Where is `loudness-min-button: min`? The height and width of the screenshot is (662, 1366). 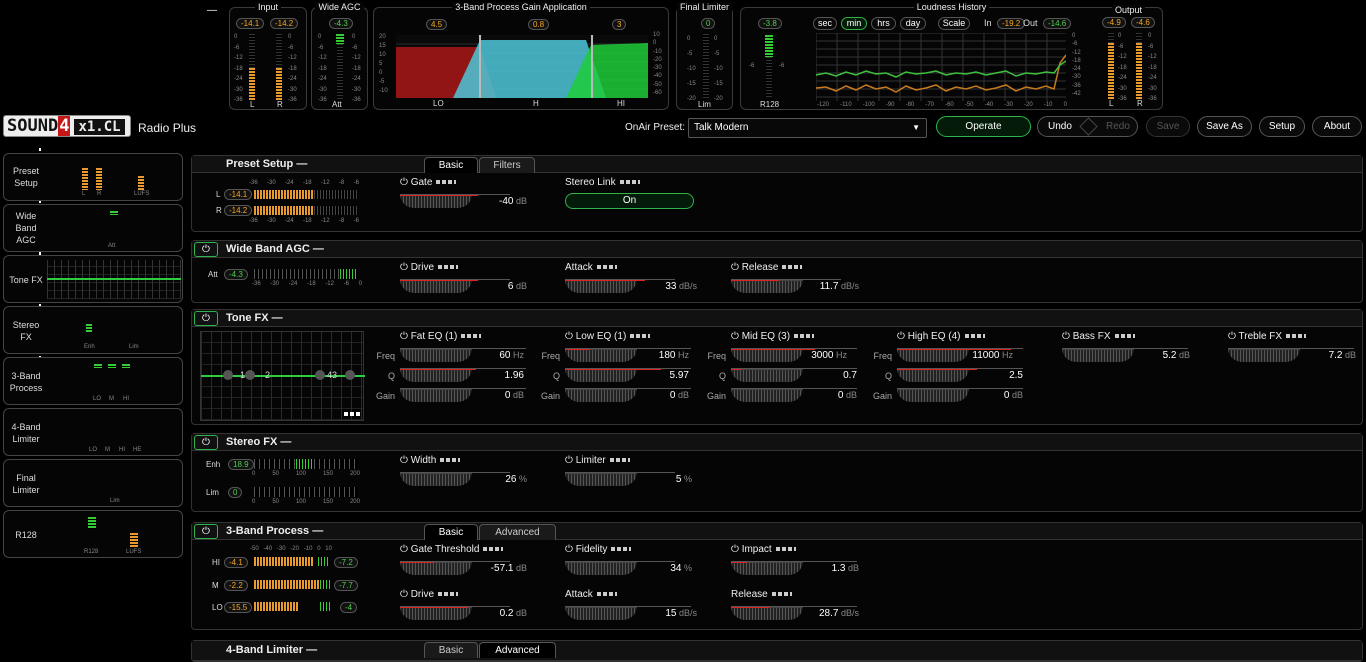
loudness-min-button: min is located at coordinates (854, 23).